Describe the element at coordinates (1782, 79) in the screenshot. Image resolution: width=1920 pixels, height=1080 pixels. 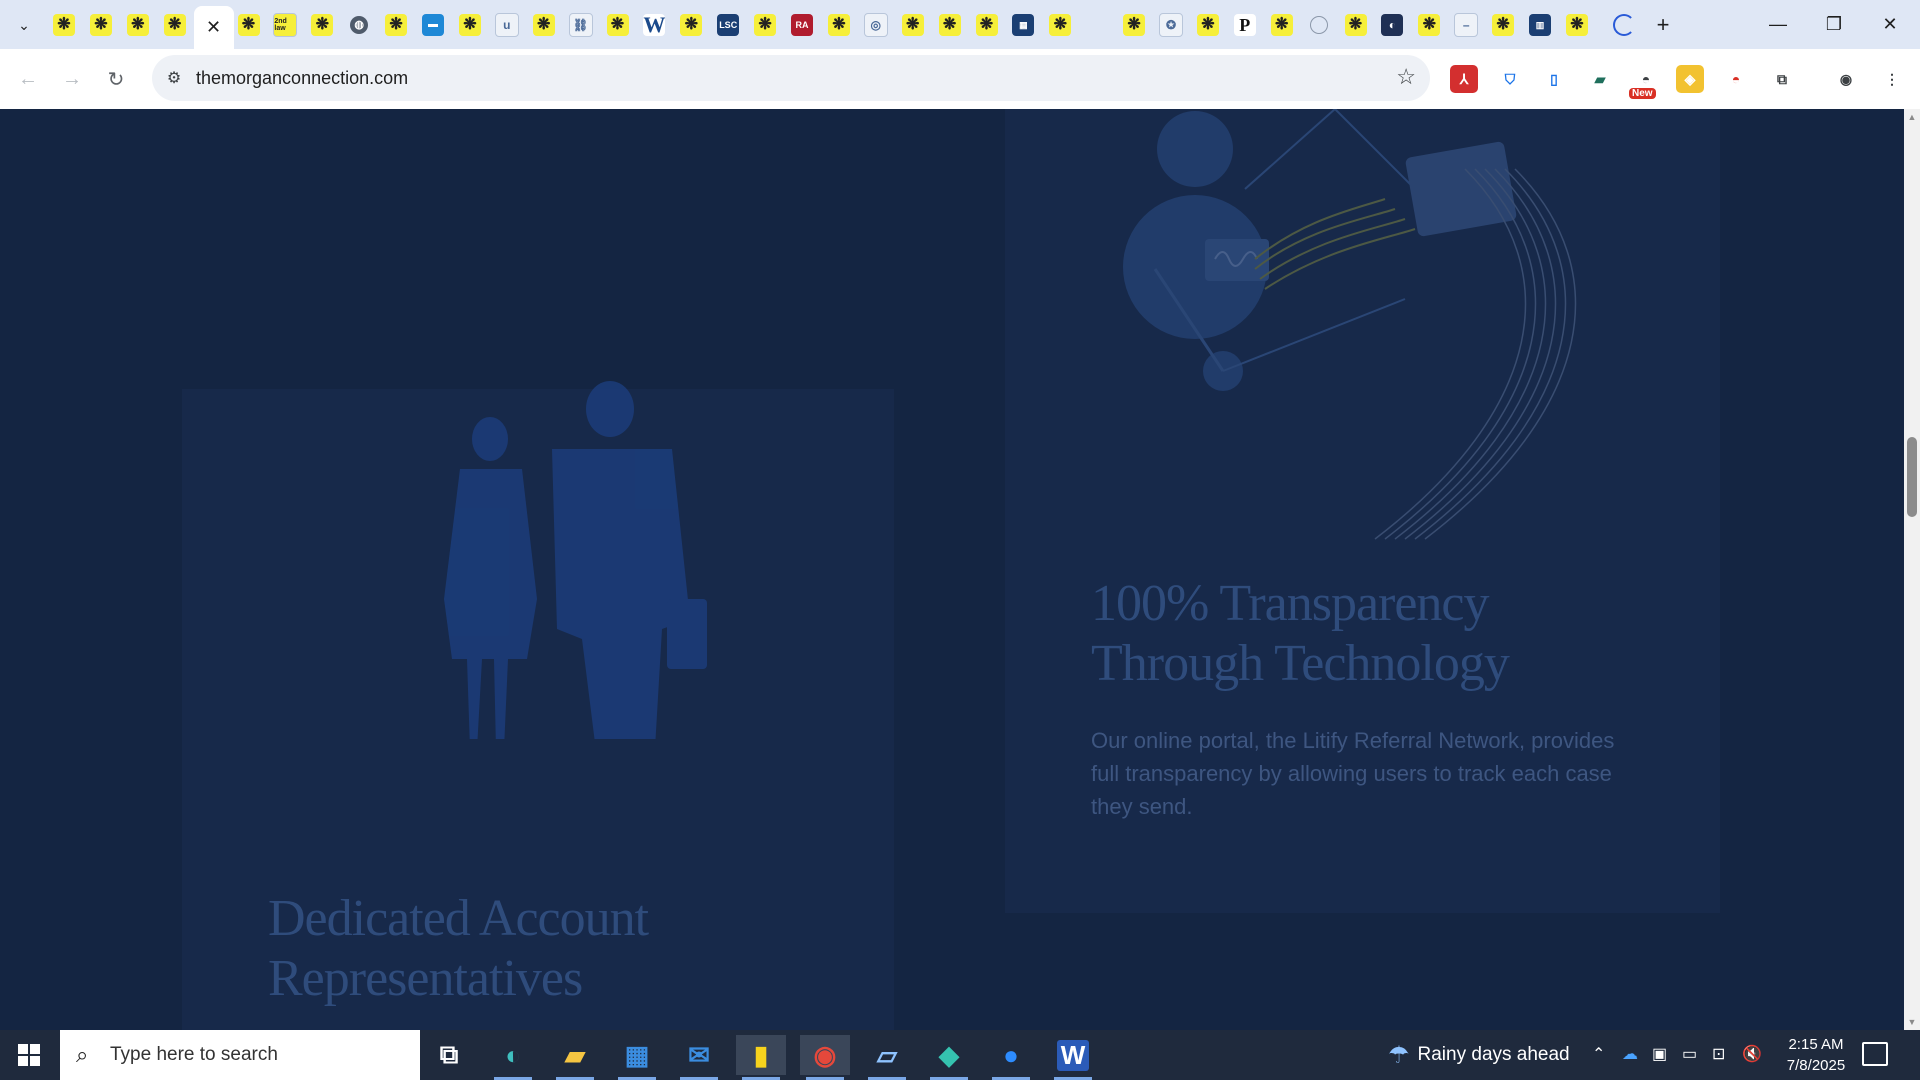
I see `puzzle-icon: ⧉` at that location.